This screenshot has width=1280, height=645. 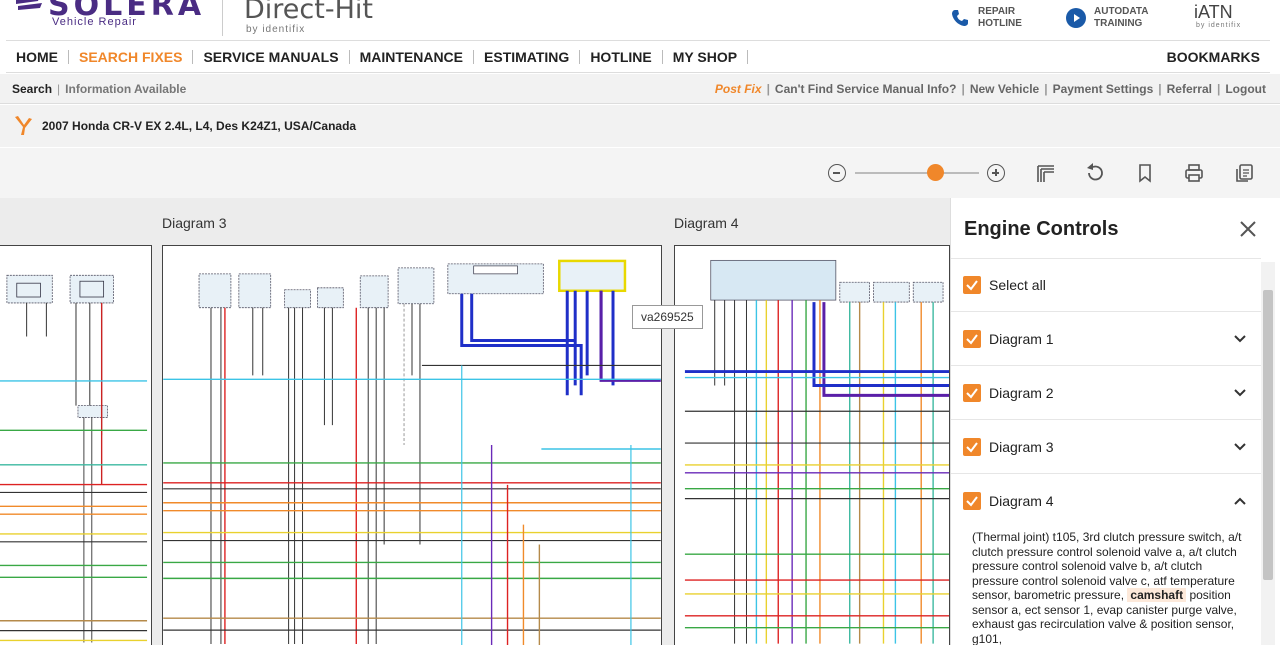 I want to click on diagram-1-checkbox, so click(x=972, y=339).